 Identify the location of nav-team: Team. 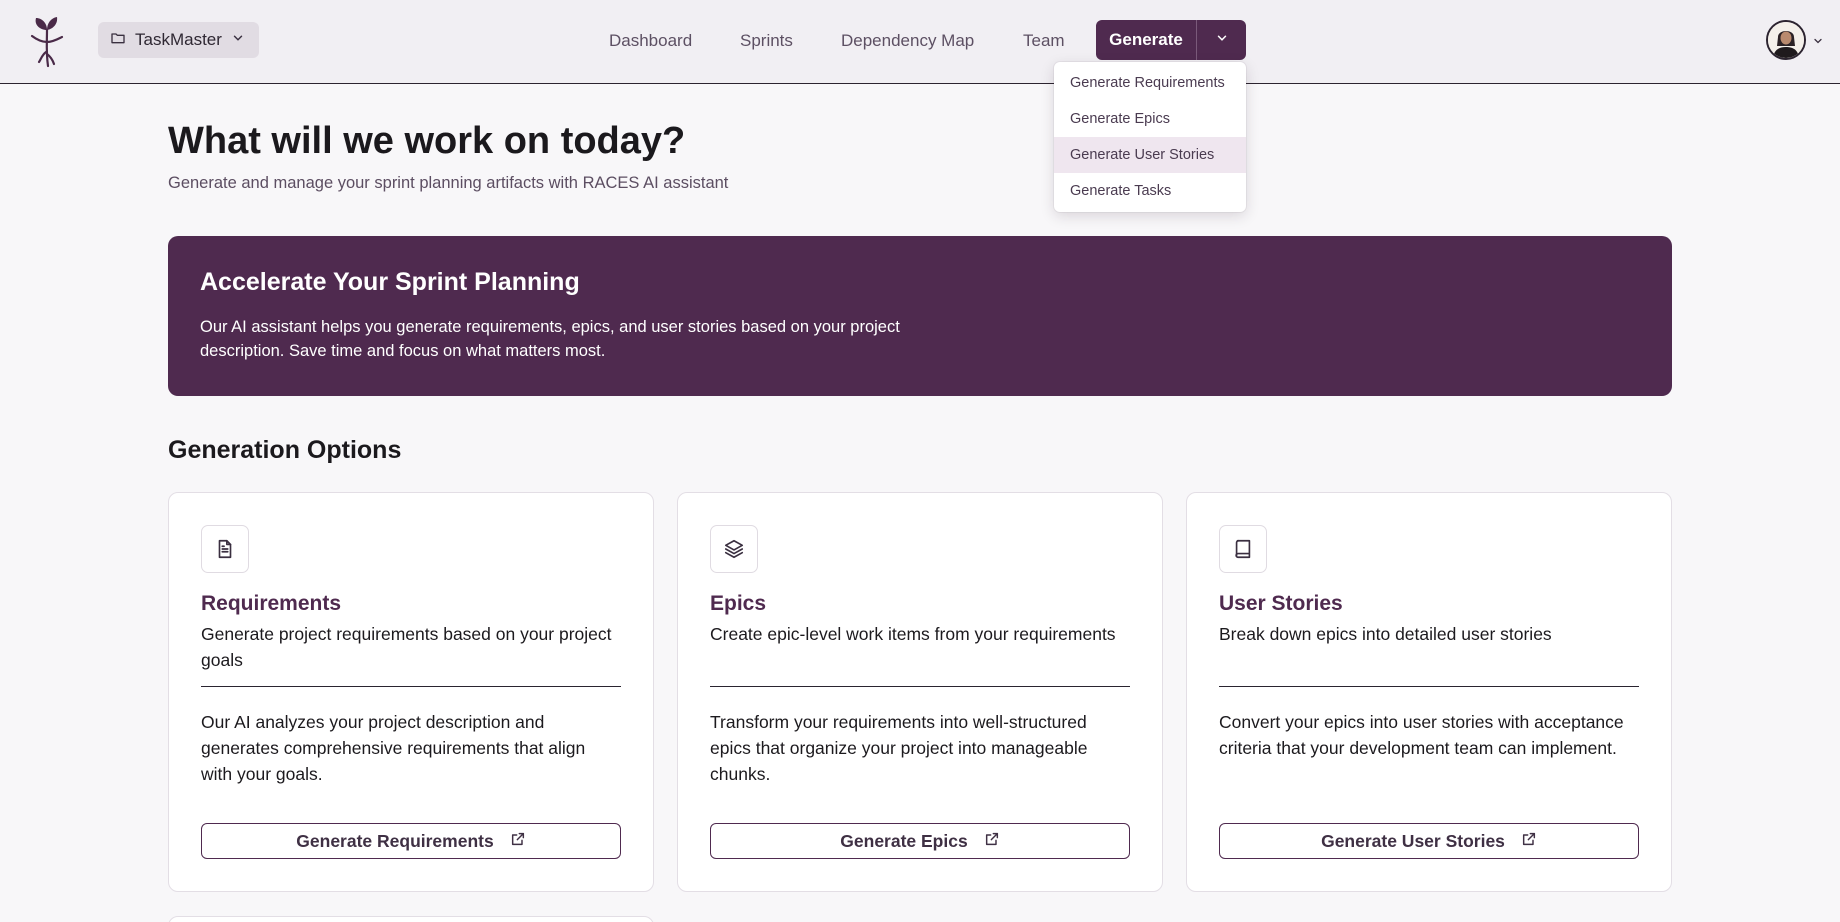
(1044, 41).